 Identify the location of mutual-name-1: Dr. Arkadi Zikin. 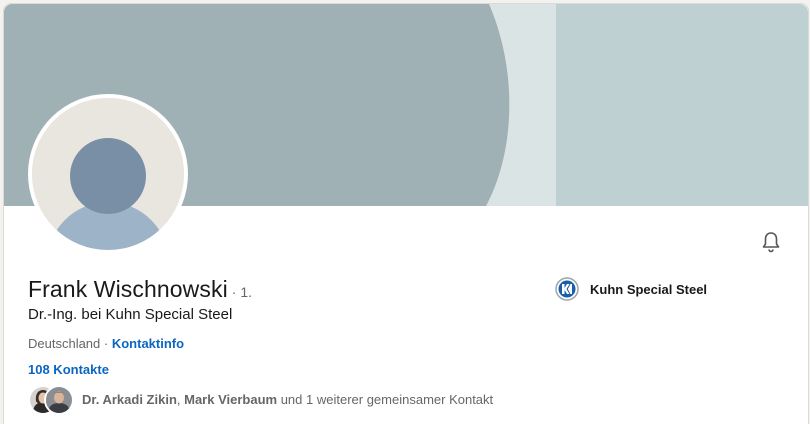
(129, 399).